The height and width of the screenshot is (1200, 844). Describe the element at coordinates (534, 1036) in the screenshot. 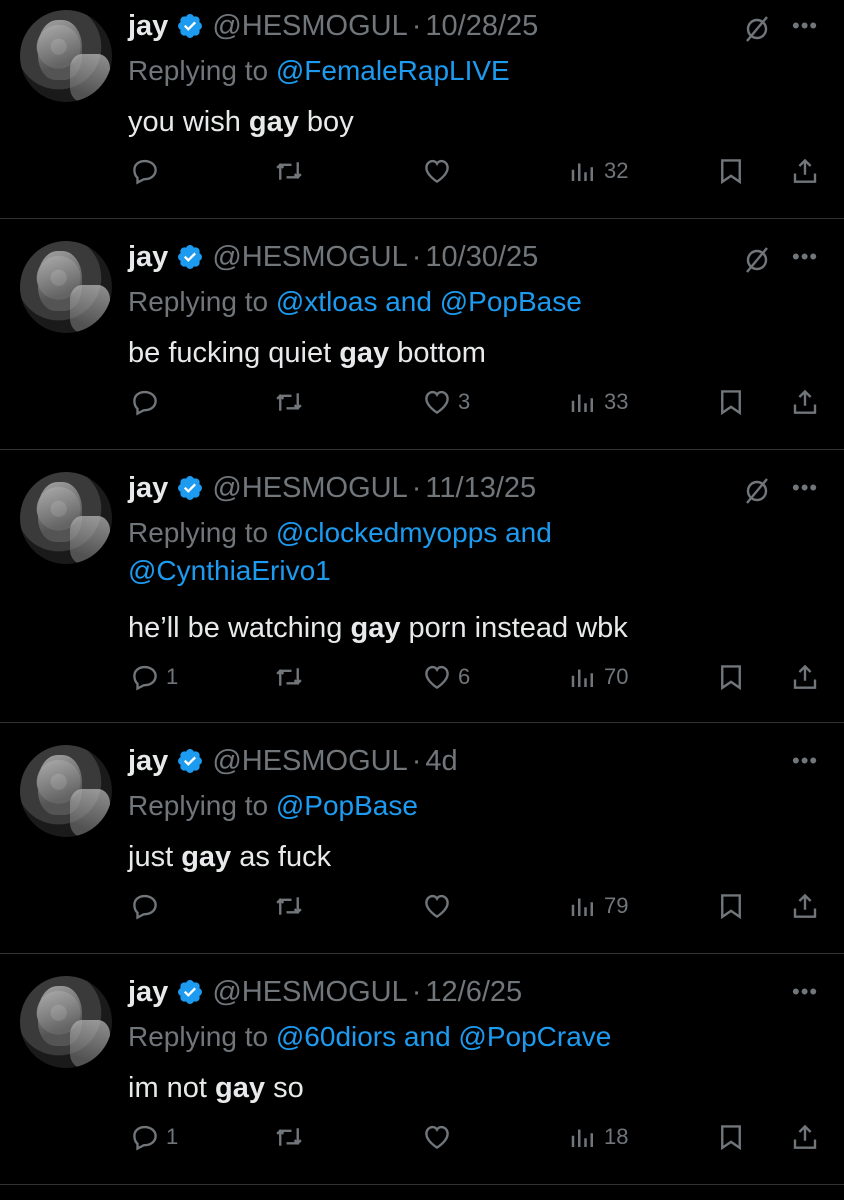

I see `mention-link: @PopCrave` at that location.